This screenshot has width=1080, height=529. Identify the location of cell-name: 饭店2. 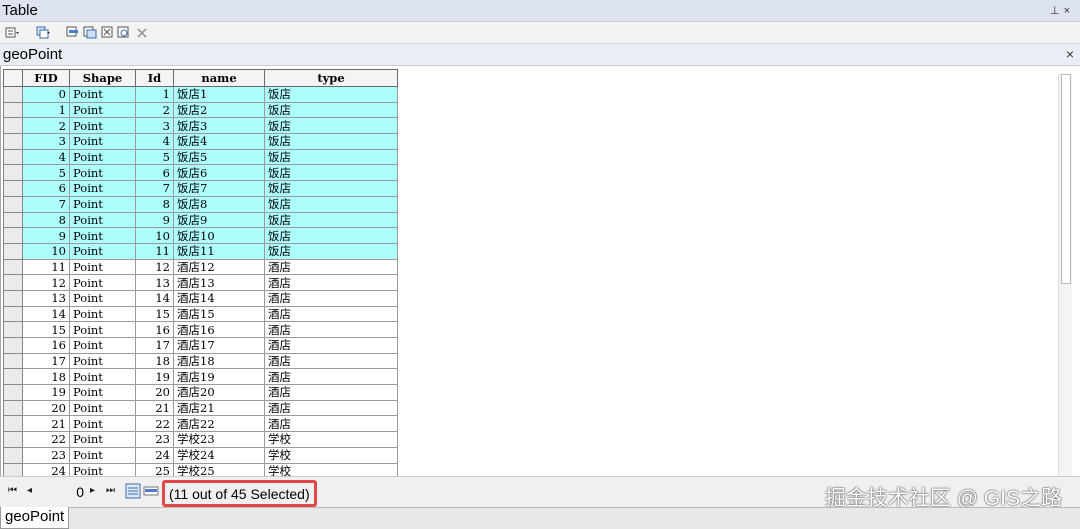
(219, 110).